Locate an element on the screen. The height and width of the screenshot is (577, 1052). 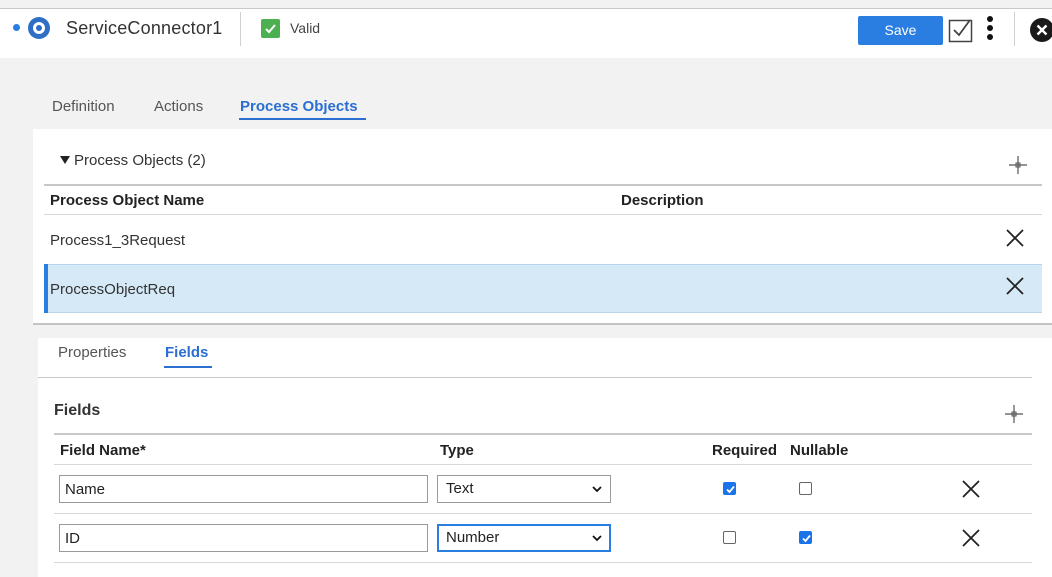
settings-icon is located at coordinates (39, 28).